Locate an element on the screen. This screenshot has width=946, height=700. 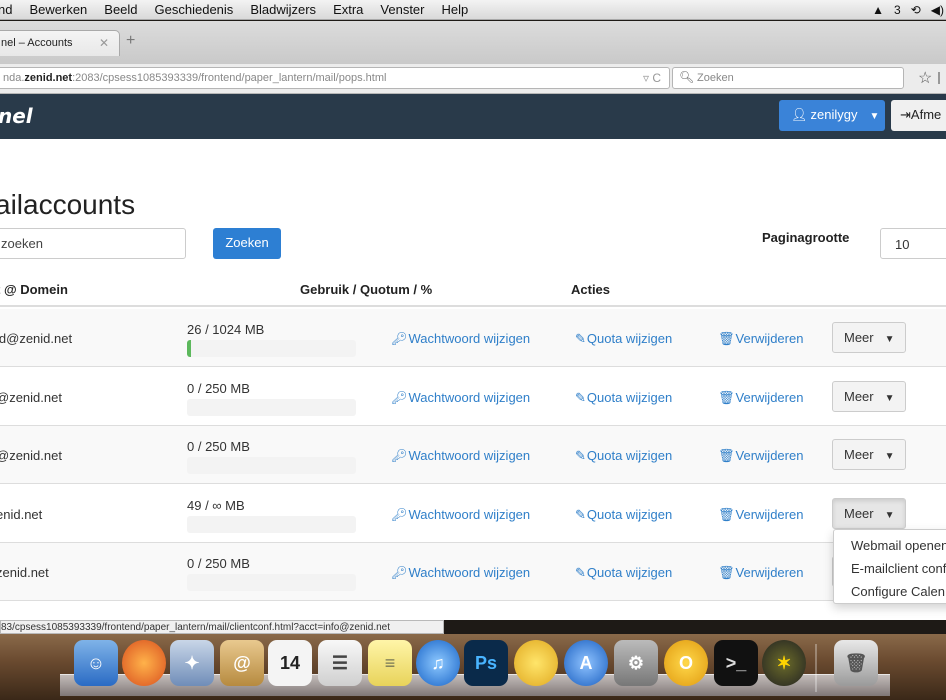
stickies-icon: ≡ is located at coordinates (390, 663).